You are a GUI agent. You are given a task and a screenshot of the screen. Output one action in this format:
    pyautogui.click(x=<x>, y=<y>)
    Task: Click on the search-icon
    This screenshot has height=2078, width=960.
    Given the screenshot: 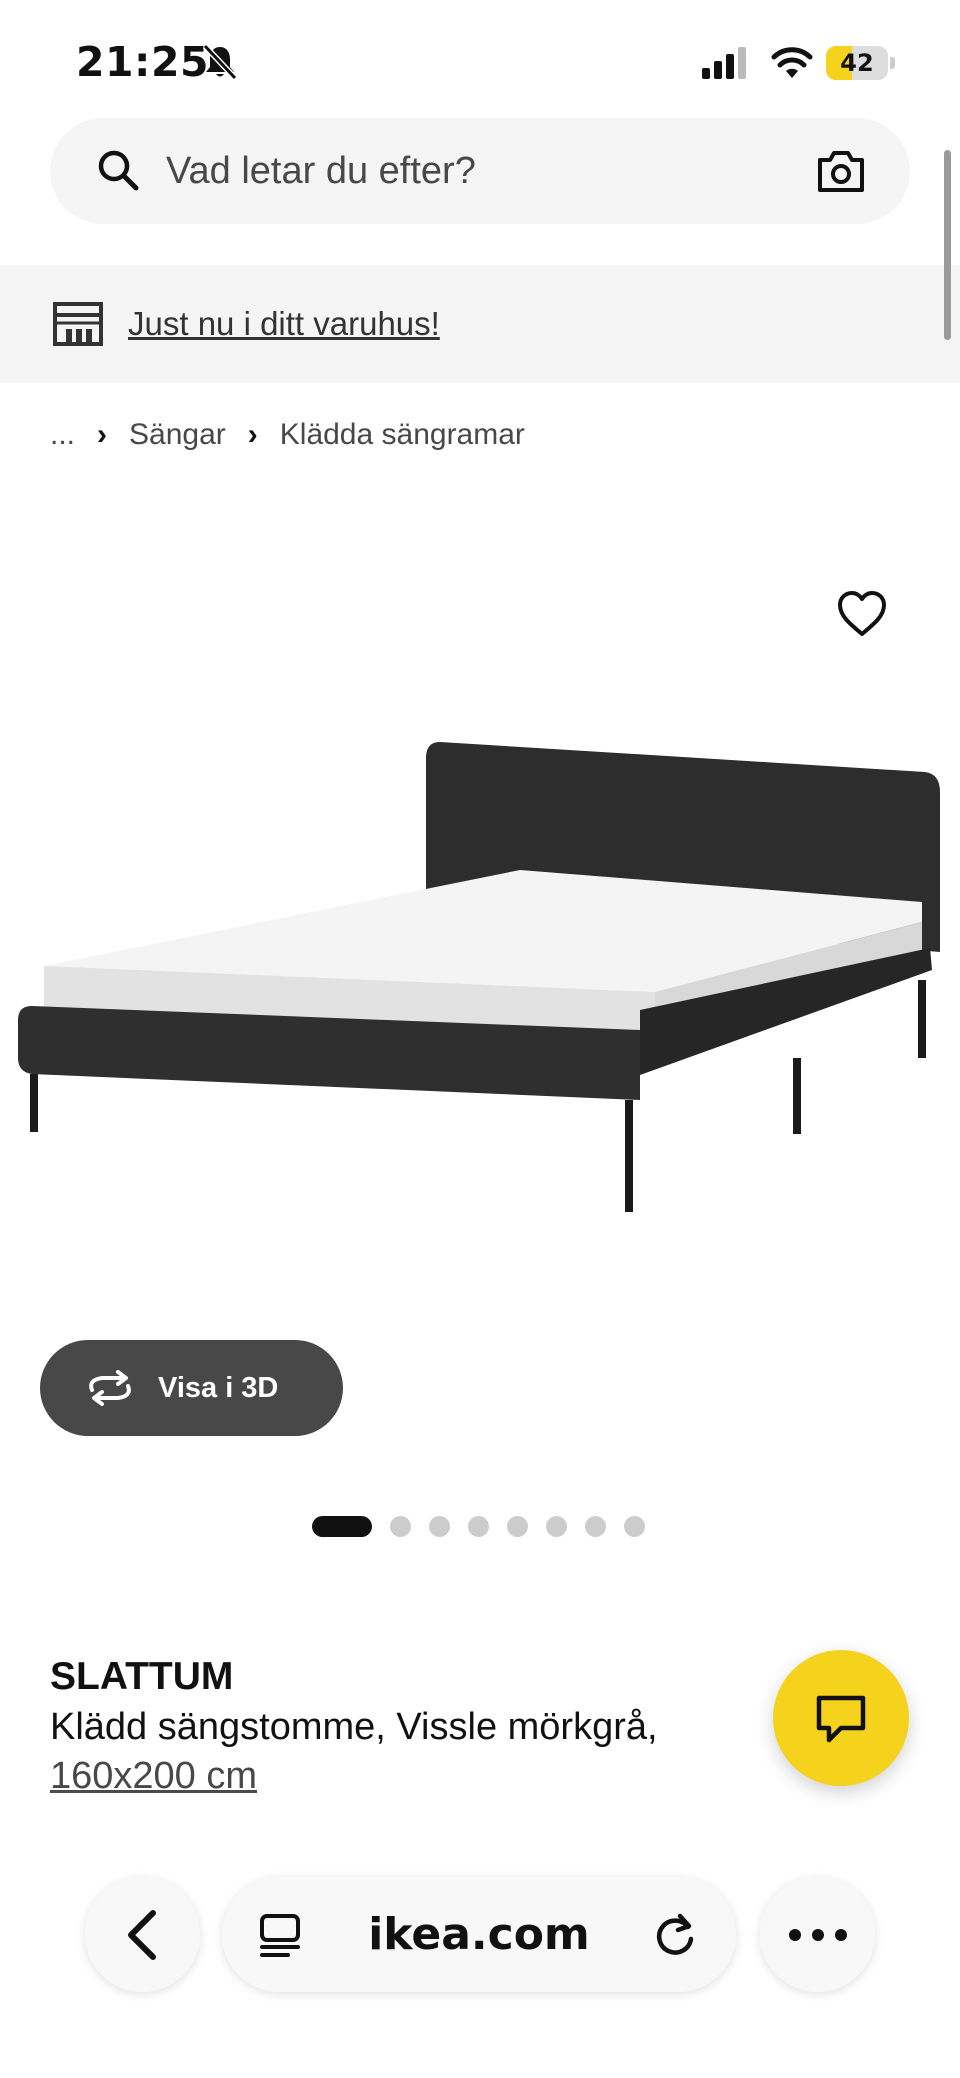 What is the action you would take?
    pyautogui.click(x=118, y=170)
    